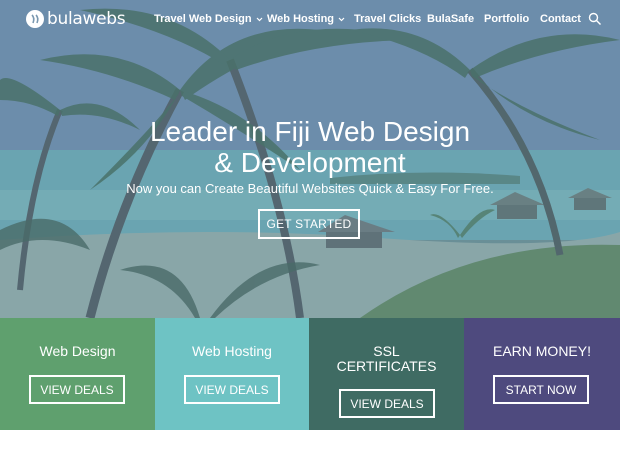 This screenshot has height=464, width=620. I want to click on card-title: EARN MONEY!, so click(541, 351).